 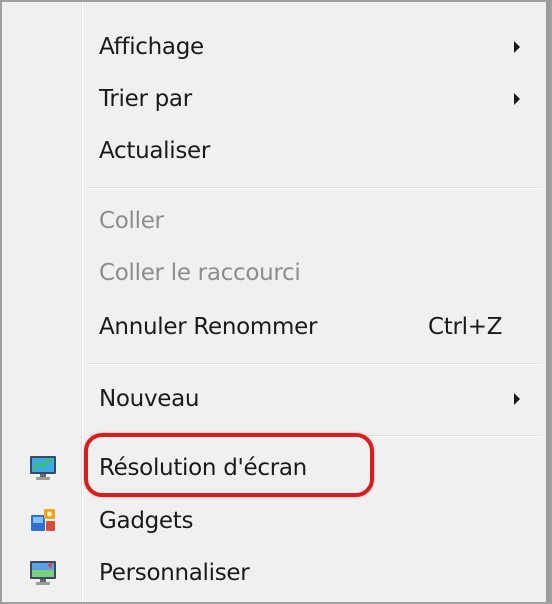 What do you see at coordinates (145, 99) in the screenshot?
I see `menu-item-label: Trier par` at bounding box center [145, 99].